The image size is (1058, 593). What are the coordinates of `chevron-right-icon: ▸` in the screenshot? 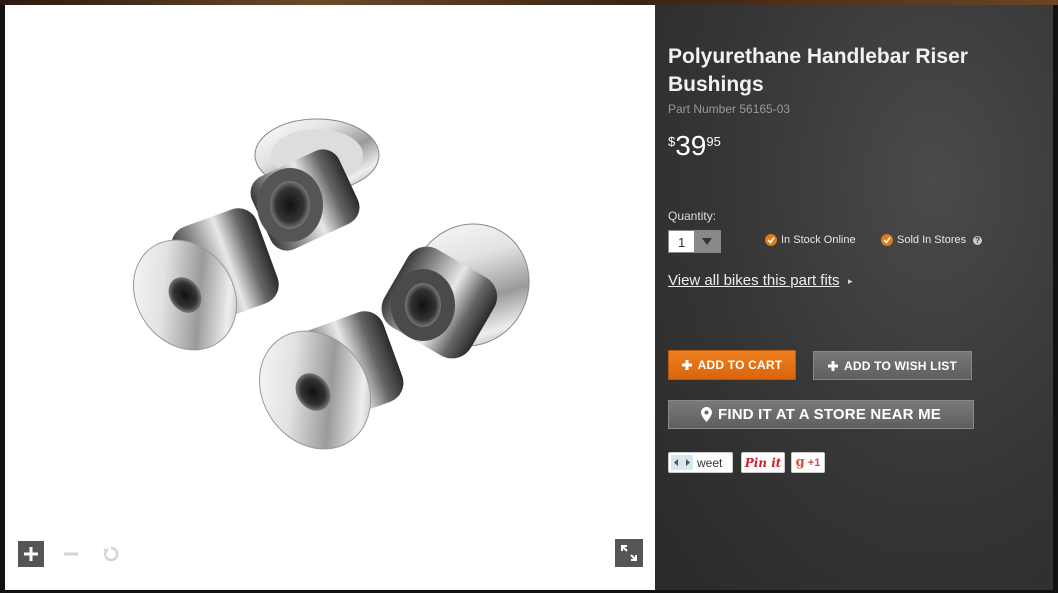 It's located at (850, 281).